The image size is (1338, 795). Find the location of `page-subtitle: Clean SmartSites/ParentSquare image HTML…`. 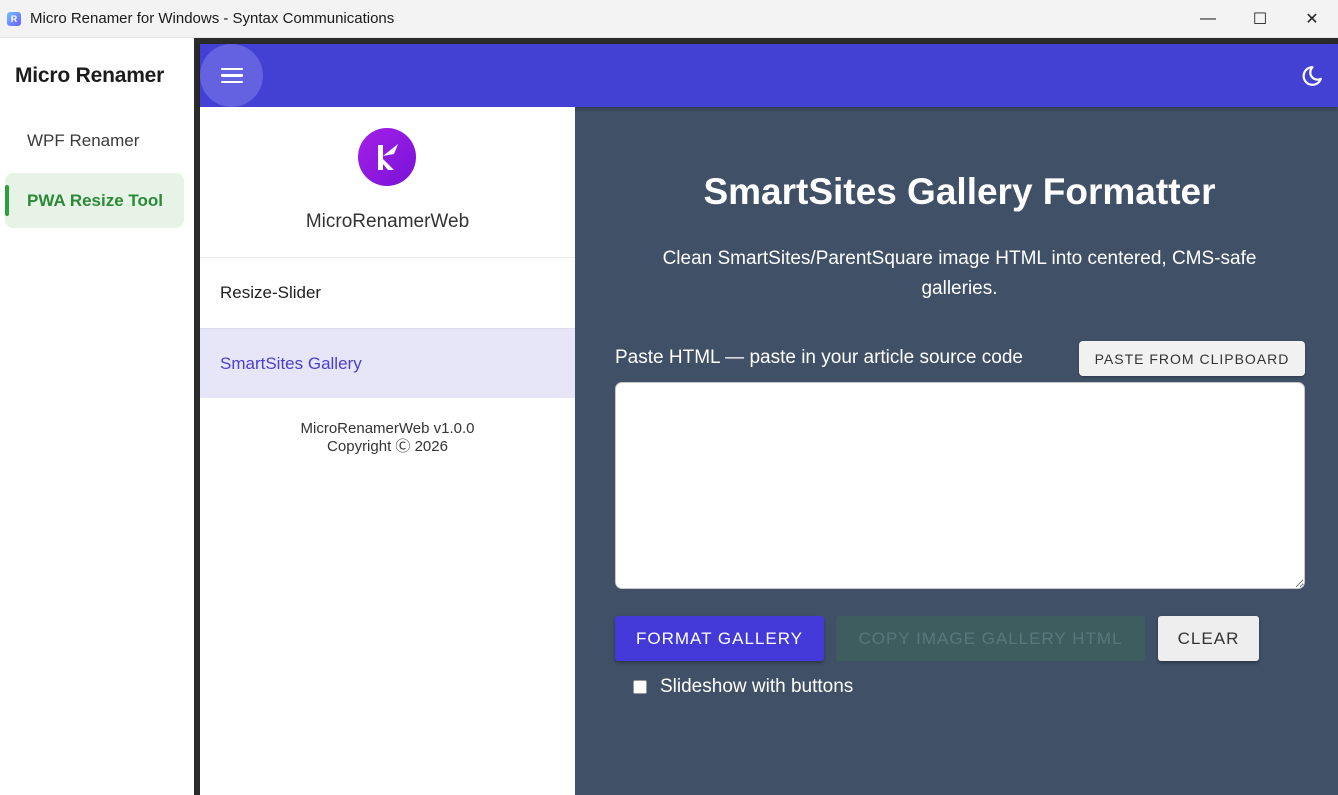

page-subtitle: Clean SmartSites/ParentSquare image HTML… is located at coordinates (959, 273).